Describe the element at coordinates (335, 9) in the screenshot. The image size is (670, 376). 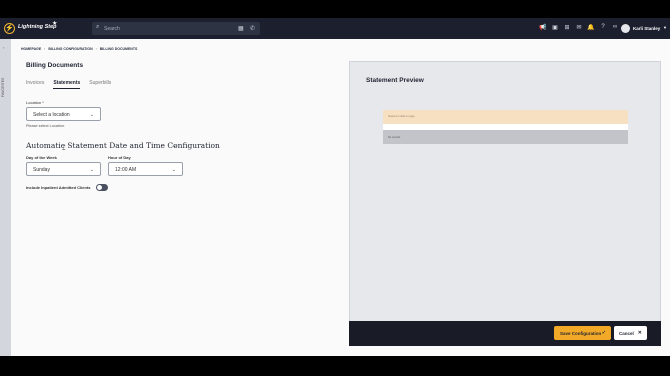
I see `screen-top-border` at that location.